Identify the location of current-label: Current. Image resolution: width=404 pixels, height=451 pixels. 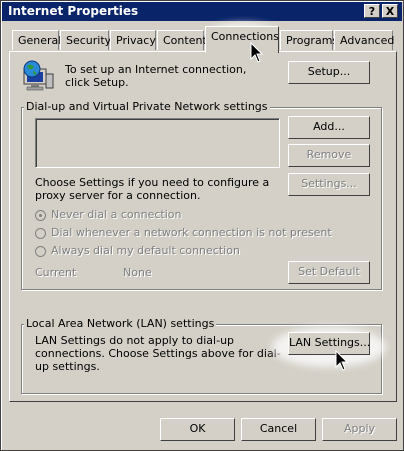
(56, 272).